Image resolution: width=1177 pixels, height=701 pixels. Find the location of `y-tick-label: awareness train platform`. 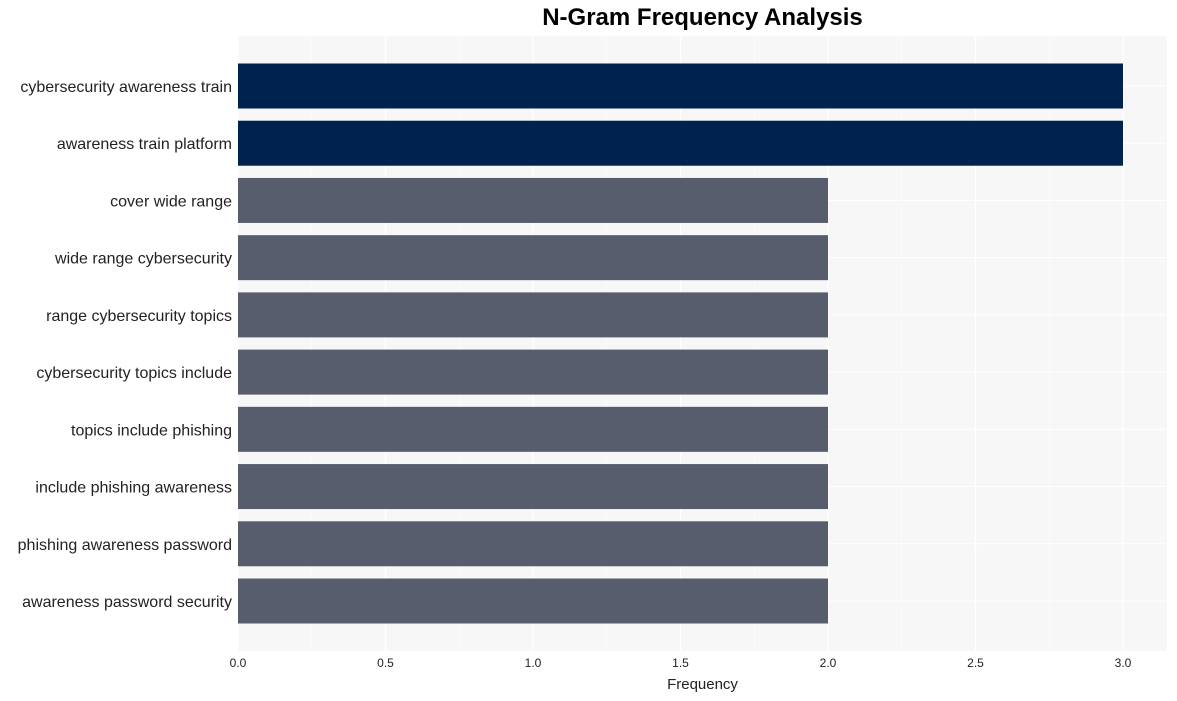

y-tick-label: awareness train platform is located at coordinates (144, 144).